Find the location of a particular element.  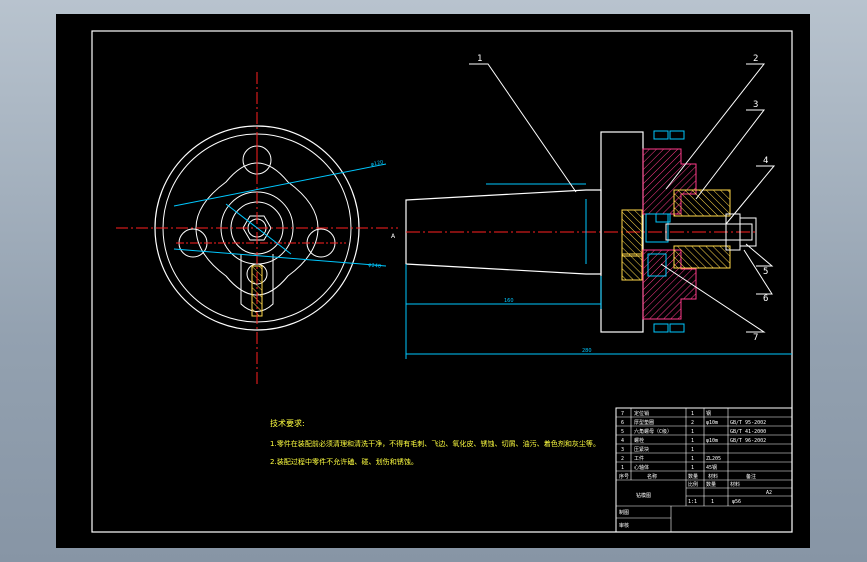

bom-row-remark: GB/T 95-2002 is located at coordinates (748, 423).